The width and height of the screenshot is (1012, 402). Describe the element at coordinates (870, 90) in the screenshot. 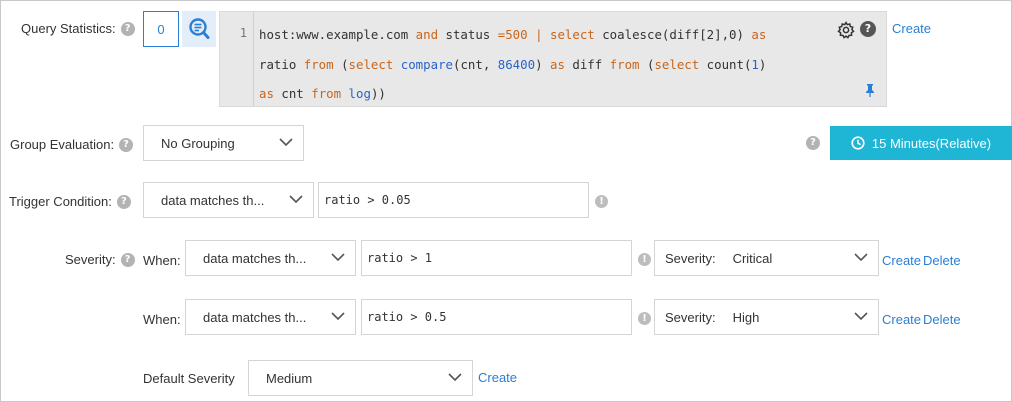

I see `pin-icon` at that location.